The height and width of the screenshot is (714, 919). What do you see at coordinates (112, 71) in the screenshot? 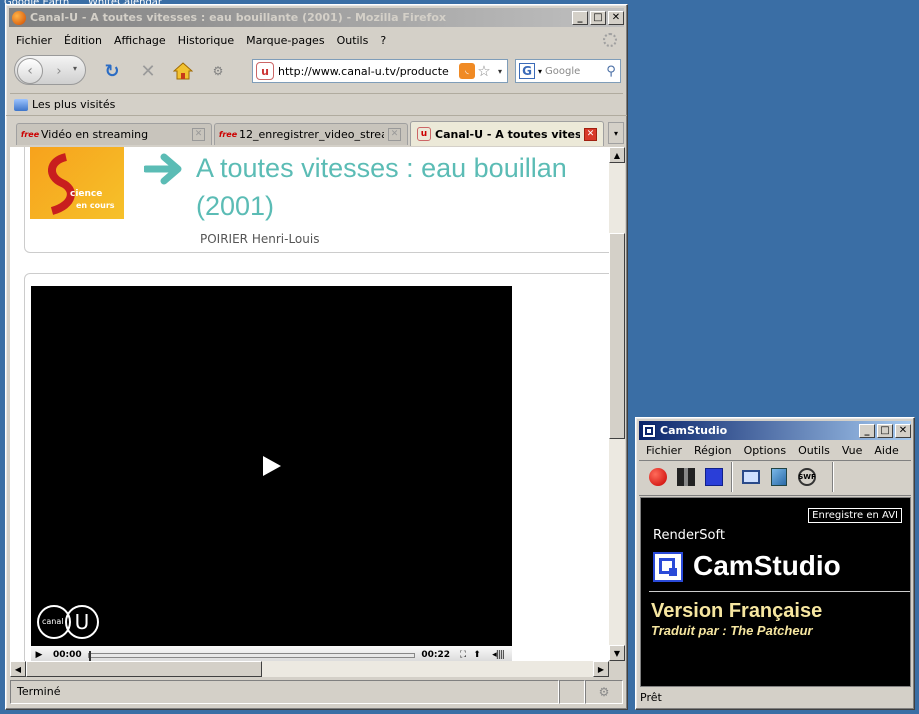
I see `reload-icon: ↻` at bounding box center [112, 71].